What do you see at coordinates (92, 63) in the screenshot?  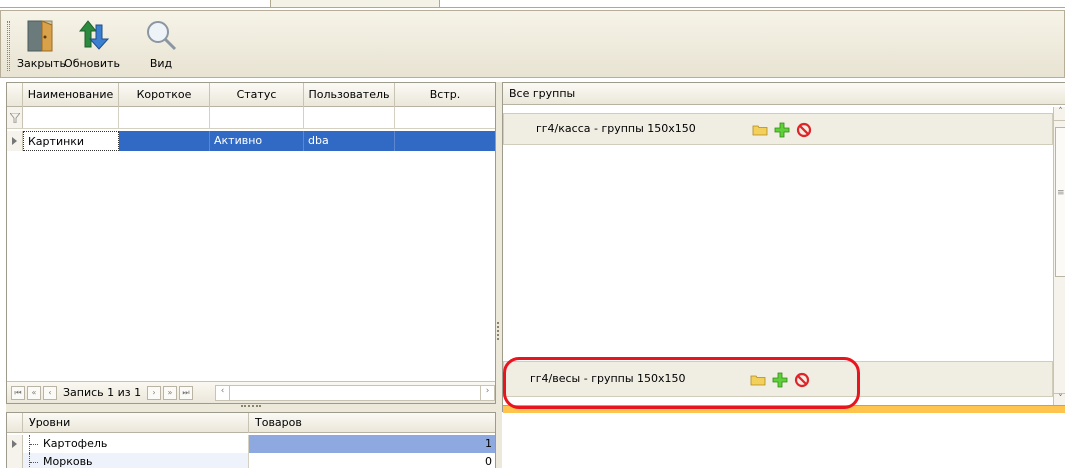 I see `refresh-label: Обновить` at bounding box center [92, 63].